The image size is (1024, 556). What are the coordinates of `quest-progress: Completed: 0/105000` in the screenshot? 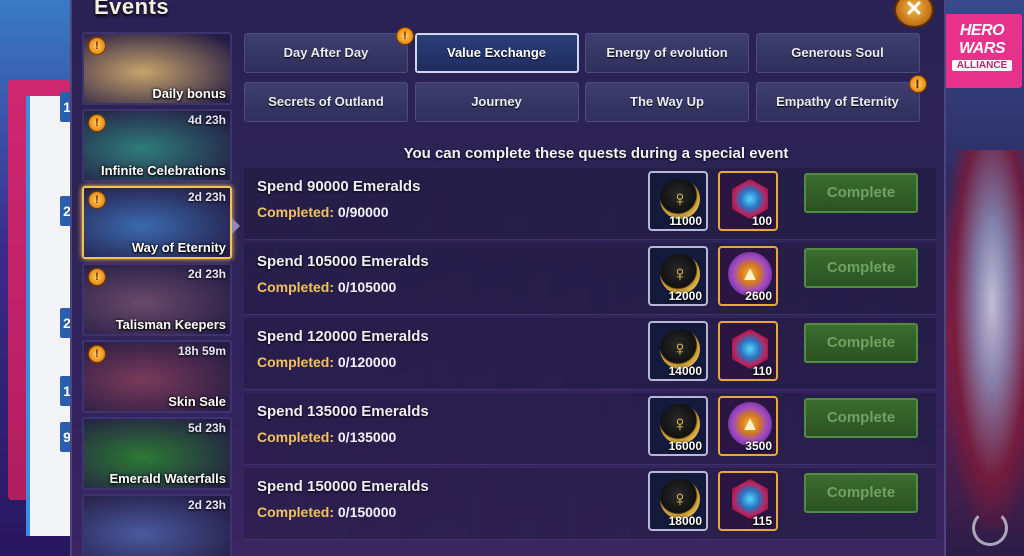 It's located at (326, 287).